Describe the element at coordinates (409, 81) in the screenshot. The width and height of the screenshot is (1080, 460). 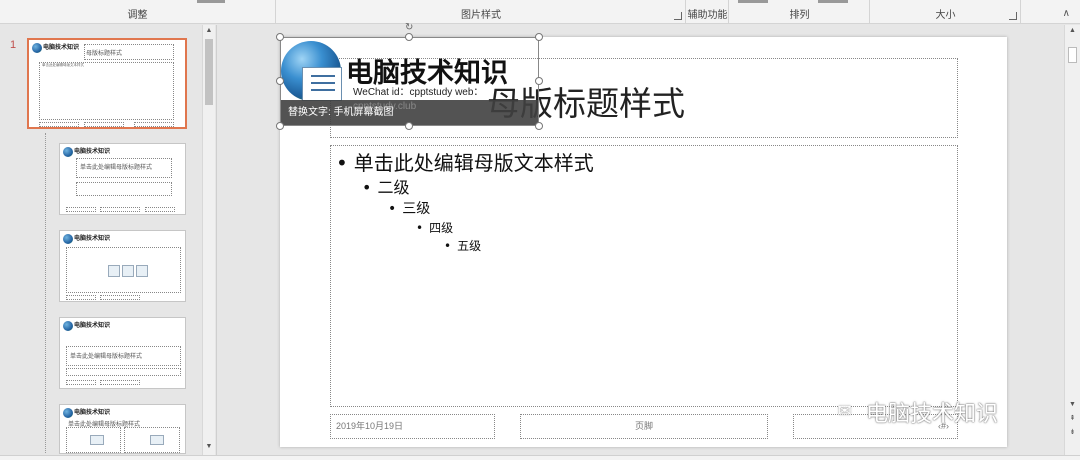
I see `selection-frame` at that location.